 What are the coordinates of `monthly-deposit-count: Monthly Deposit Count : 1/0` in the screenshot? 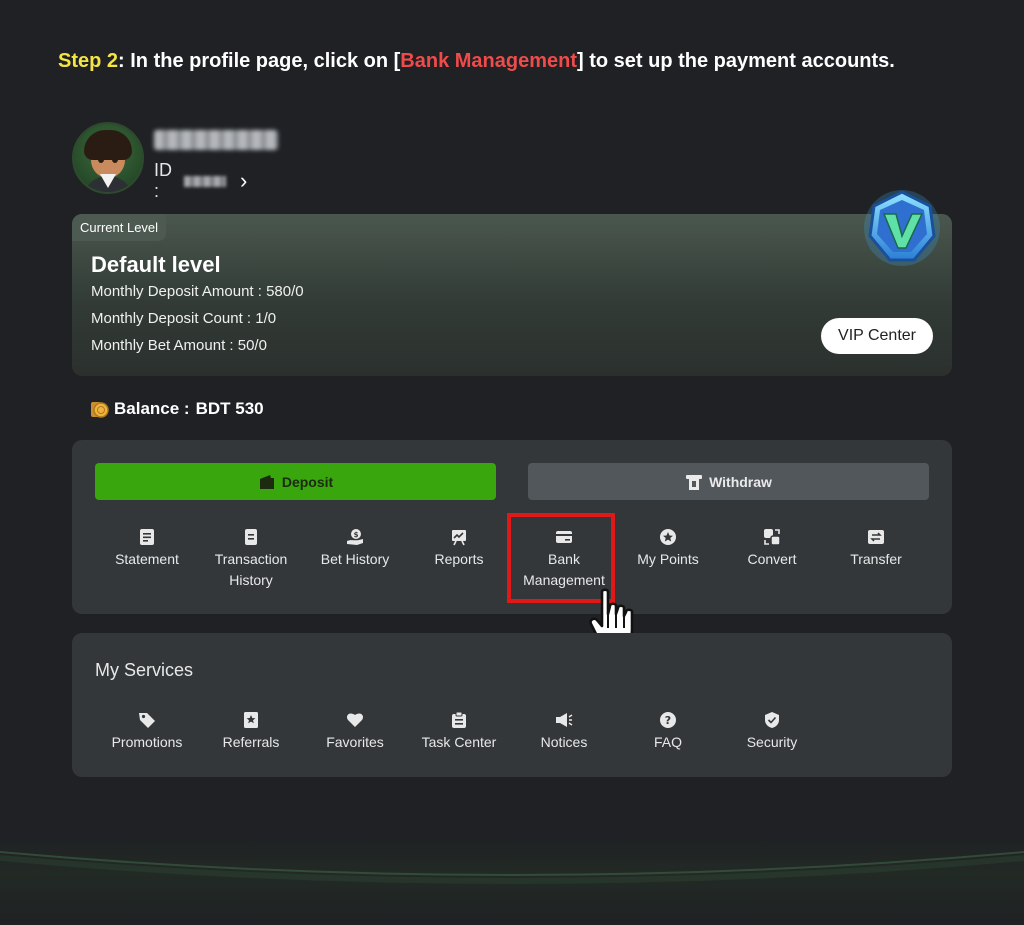 It's located at (184, 318).